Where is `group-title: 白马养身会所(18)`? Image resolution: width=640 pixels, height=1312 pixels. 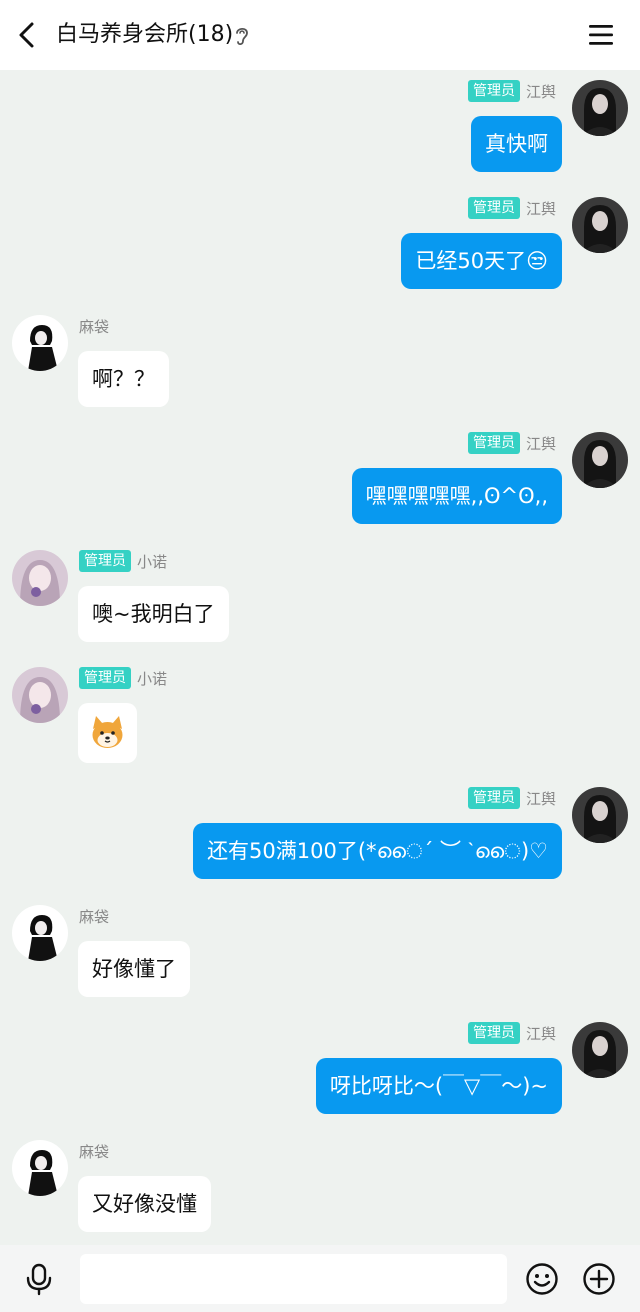 group-title: 白马养身会所(18) is located at coordinates (144, 35).